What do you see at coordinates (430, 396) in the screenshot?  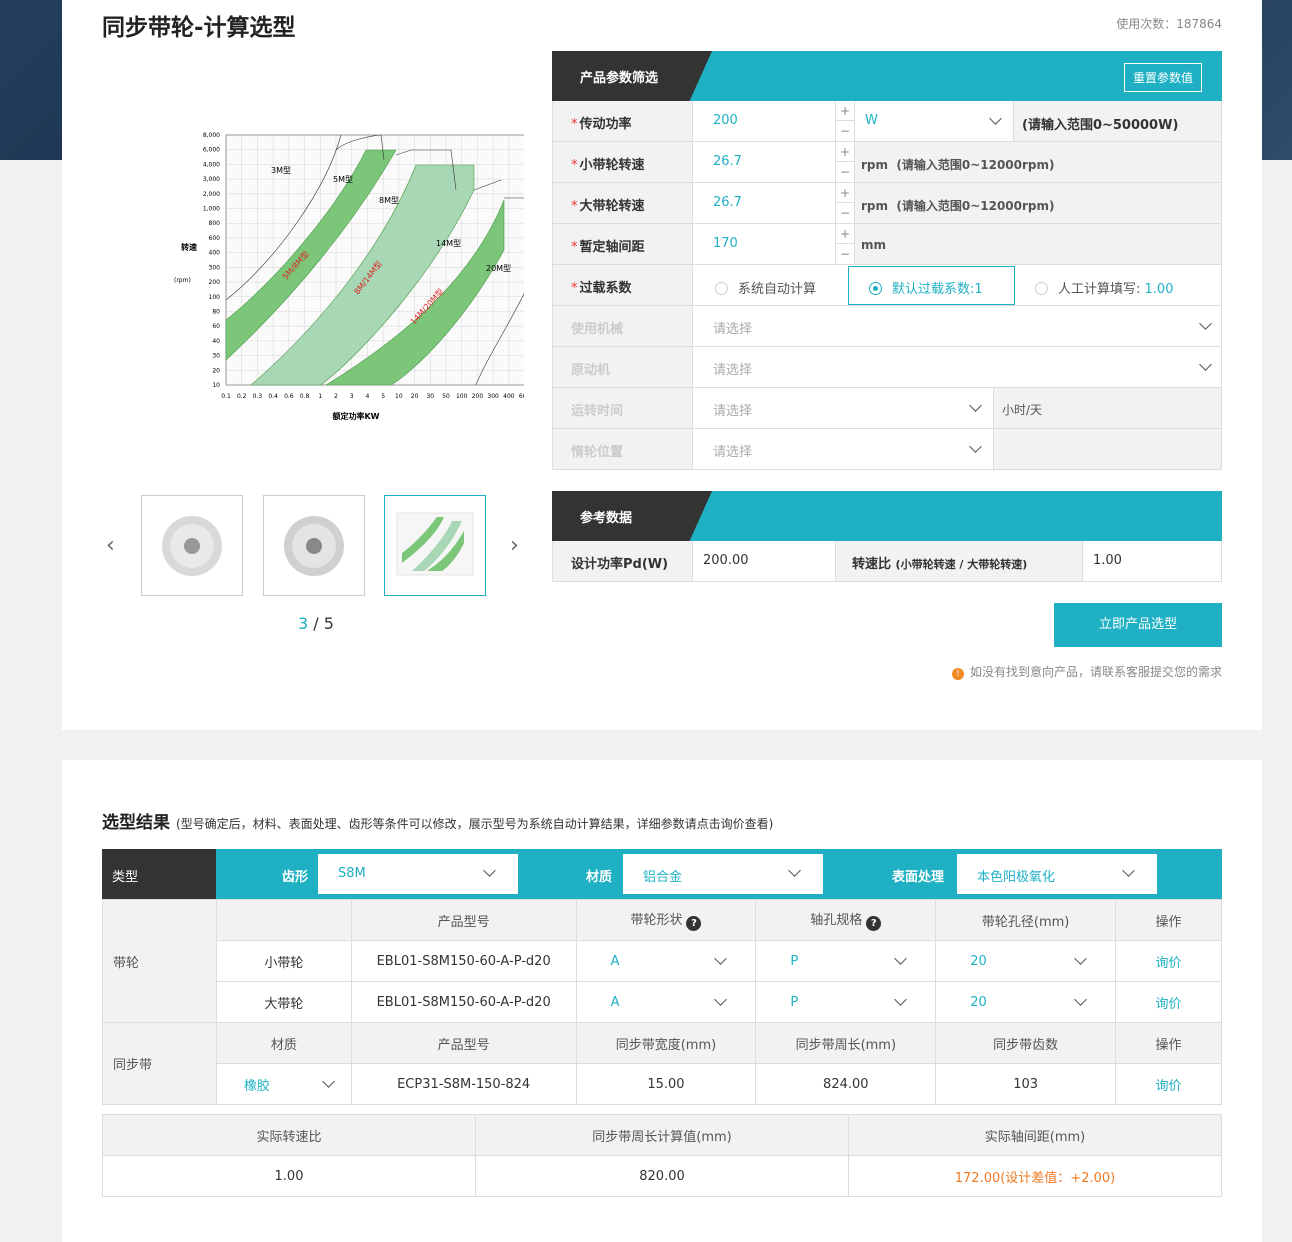 I see `x-tick-label: 30` at bounding box center [430, 396].